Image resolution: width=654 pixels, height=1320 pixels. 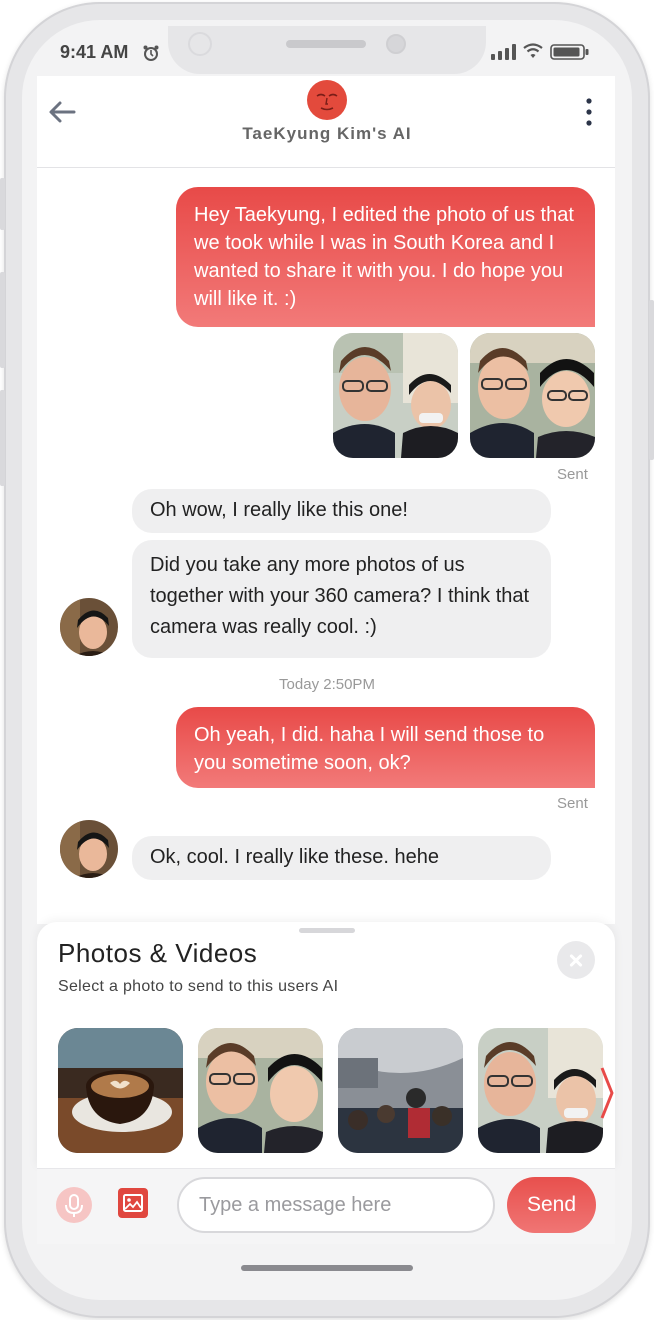 I want to click on power-button, so click(x=651, y=380).